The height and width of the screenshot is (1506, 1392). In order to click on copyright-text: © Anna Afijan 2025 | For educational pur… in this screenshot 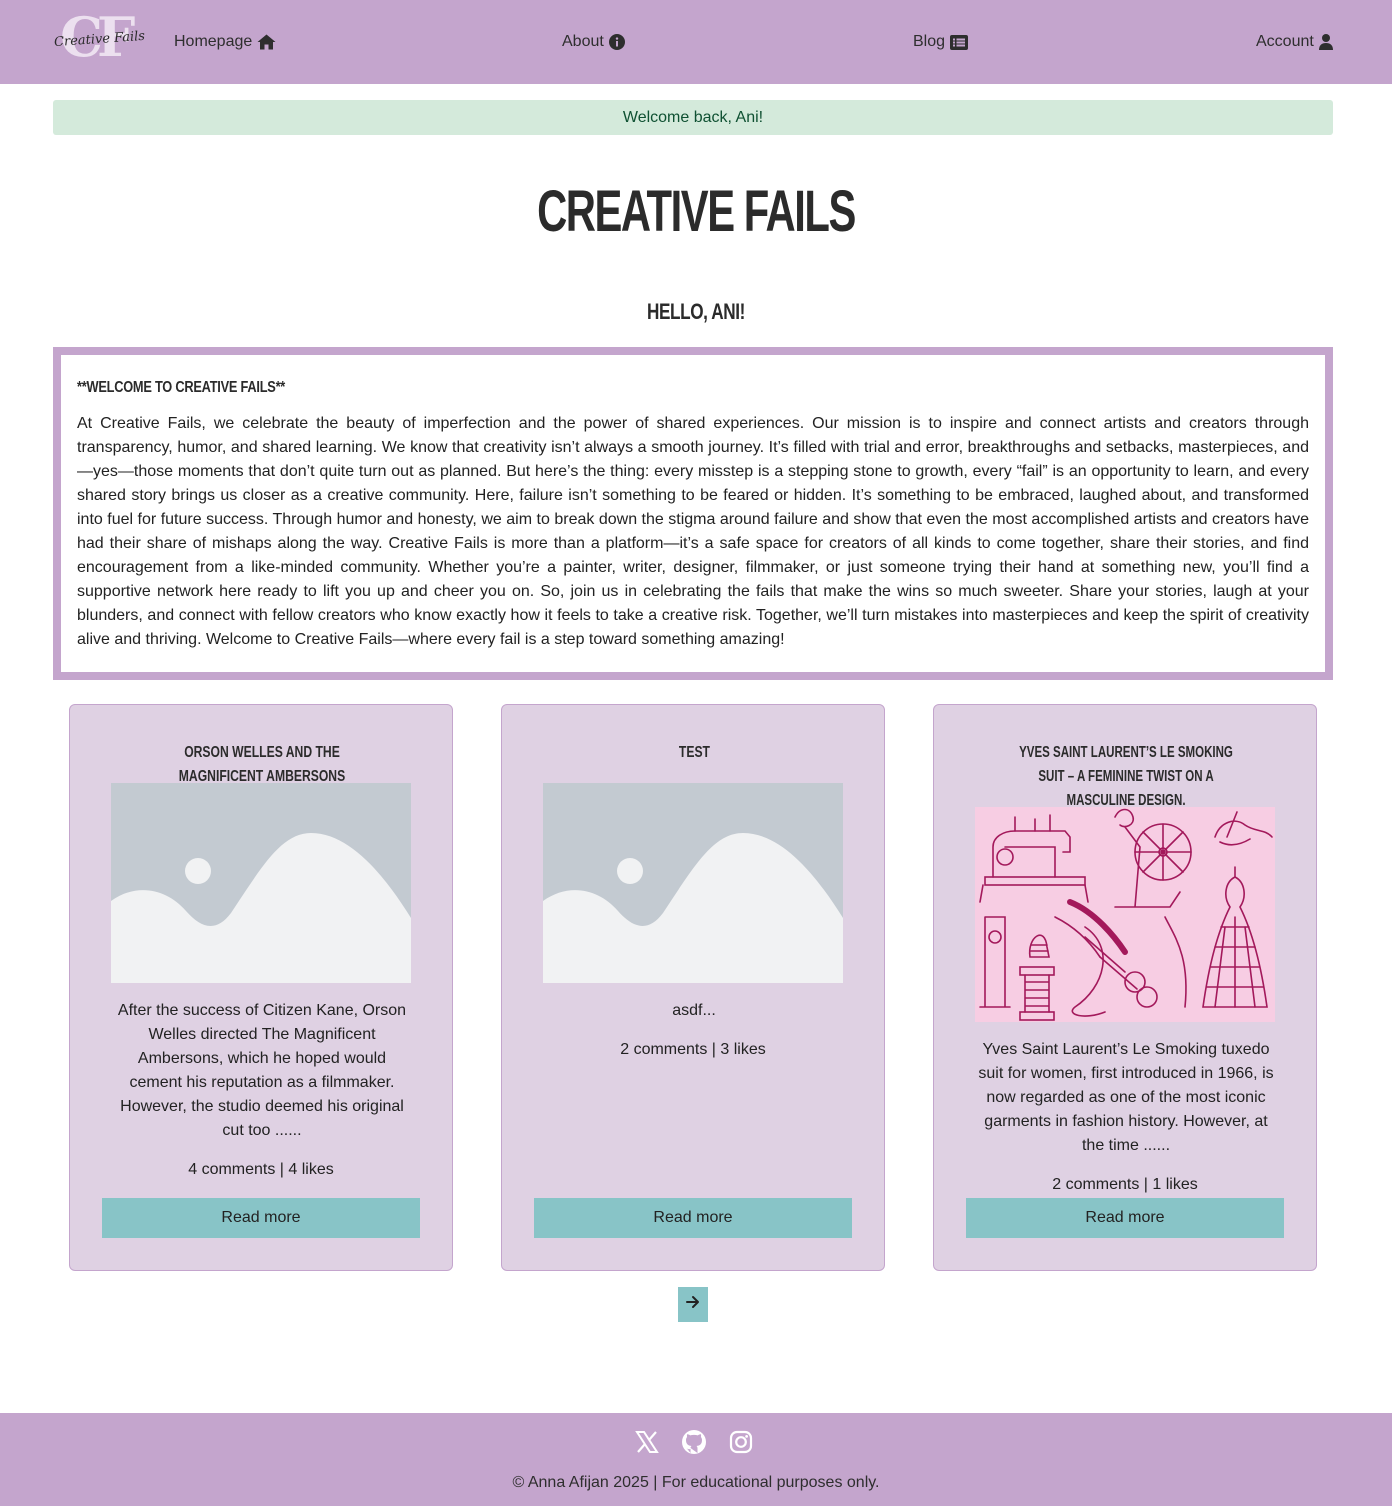, I will do `click(696, 1482)`.